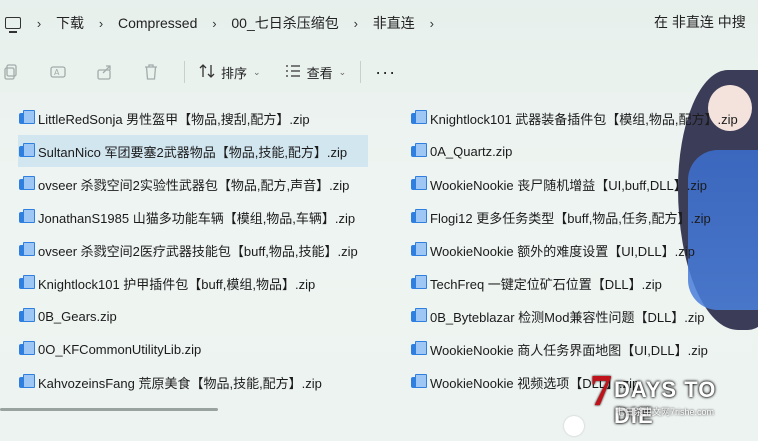 This screenshot has height=441, width=758. I want to click on breadcrumb-compressed: Compressed, so click(157, 23).